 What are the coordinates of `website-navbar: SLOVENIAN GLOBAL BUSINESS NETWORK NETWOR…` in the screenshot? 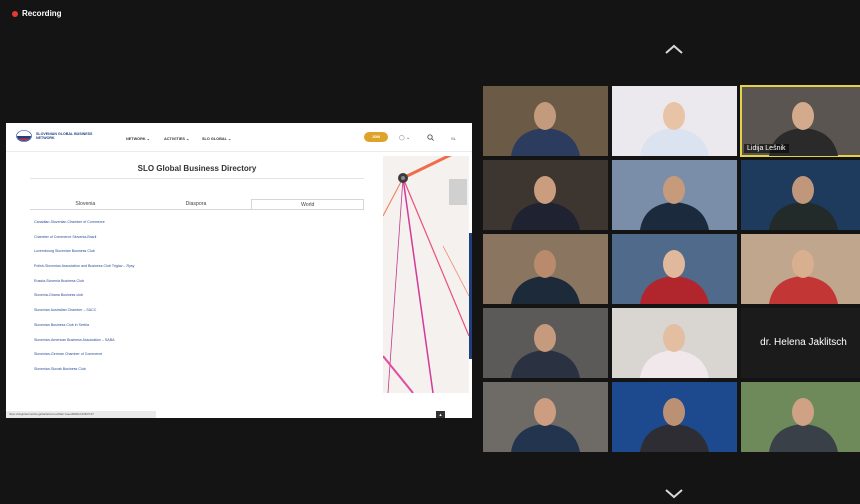 It's located at (239, 137).